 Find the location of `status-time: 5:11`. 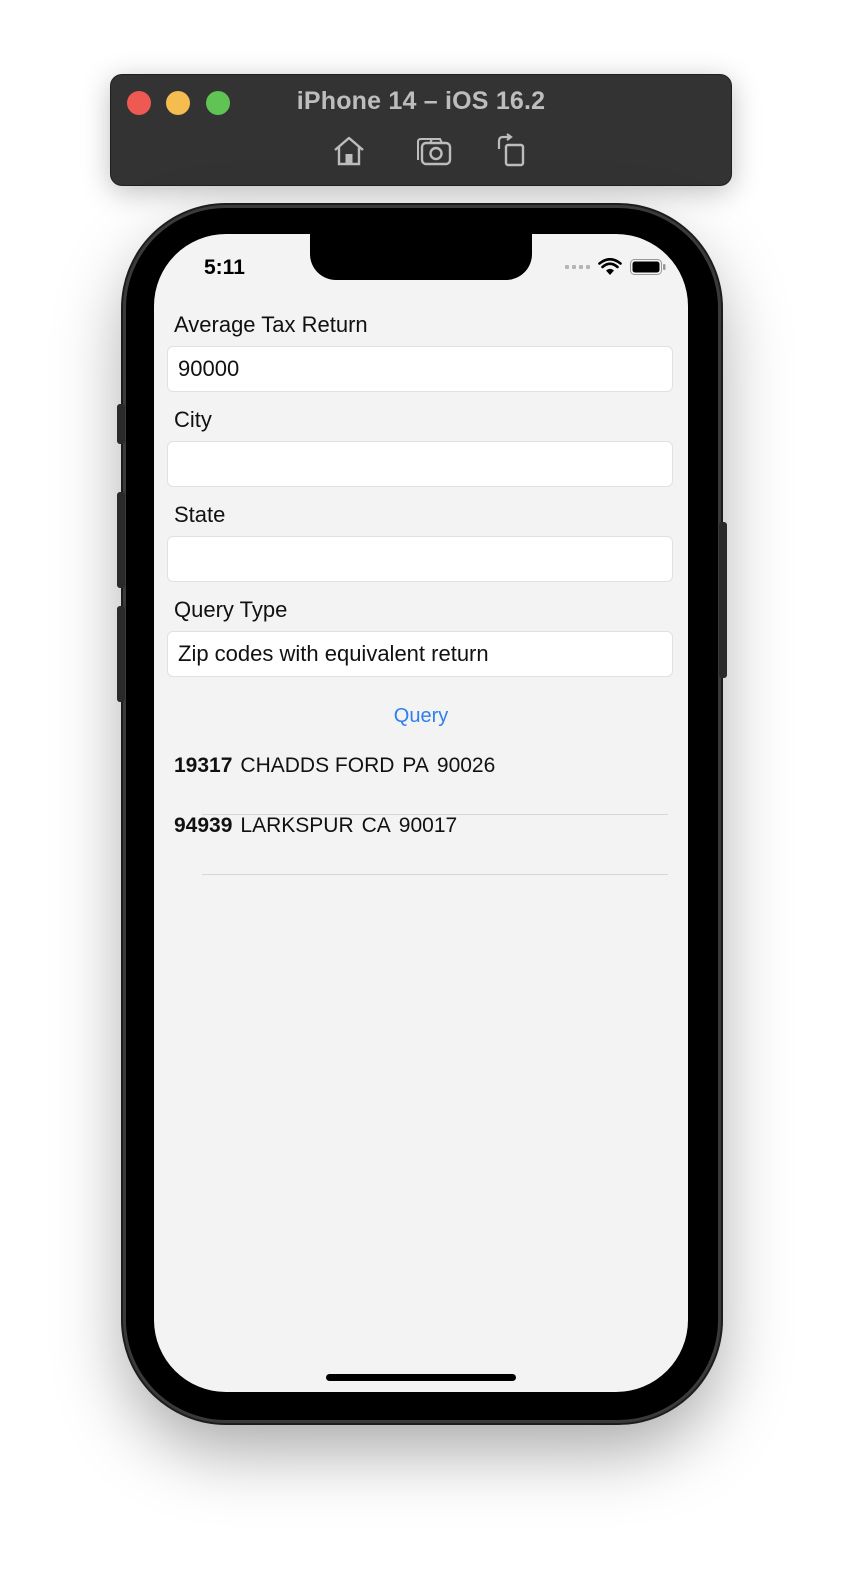

status-time: 5:11 is located at coordinates (224, 267).